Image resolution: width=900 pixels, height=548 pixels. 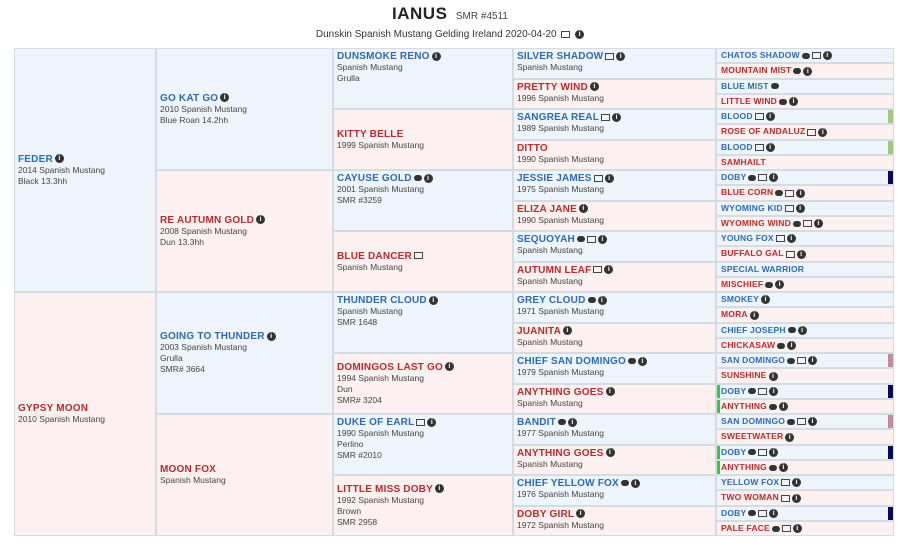 What do you see at coordinates (805, 314) in the screenshot?
I see `horse-name-link: MORA i` at bounding box center [805, 314].